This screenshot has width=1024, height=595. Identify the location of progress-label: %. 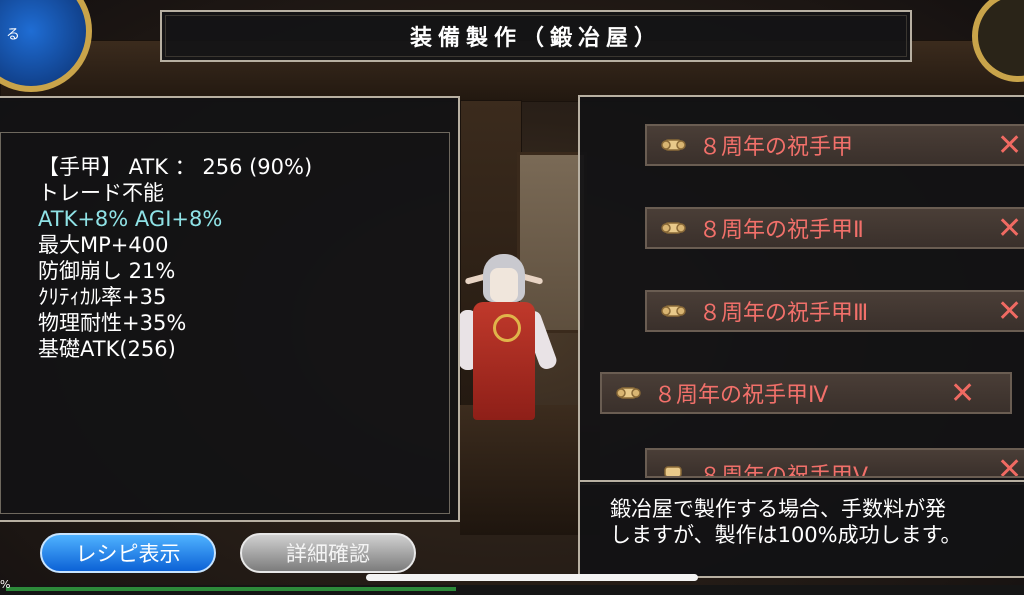
(5, 584).